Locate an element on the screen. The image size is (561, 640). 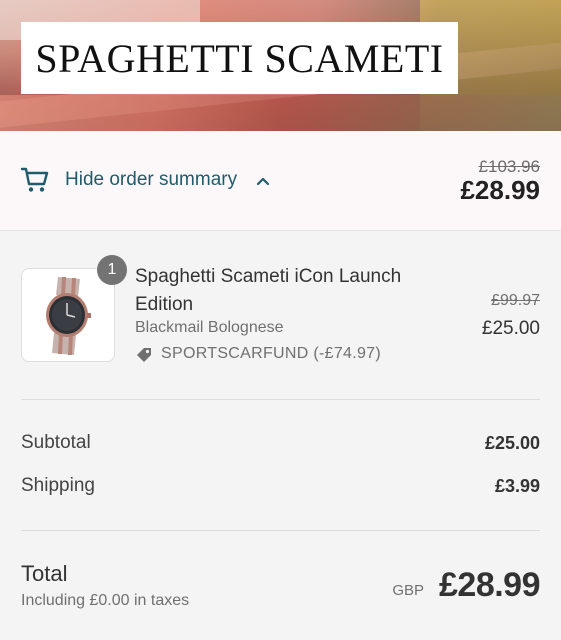
store-logo: SPAGHETTI SCAMETI is located at coordinates (239, 58).